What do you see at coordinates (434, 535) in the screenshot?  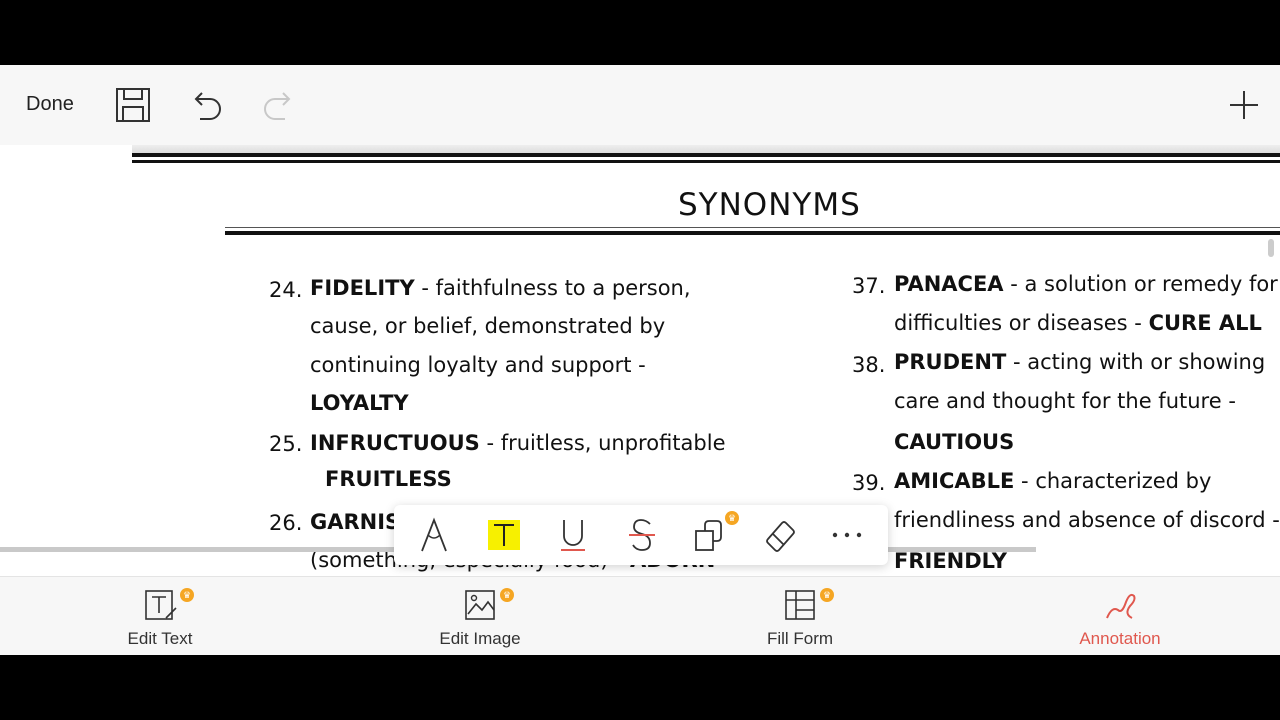 I see `pen-tool-icon` at bounding box center [434, 535].